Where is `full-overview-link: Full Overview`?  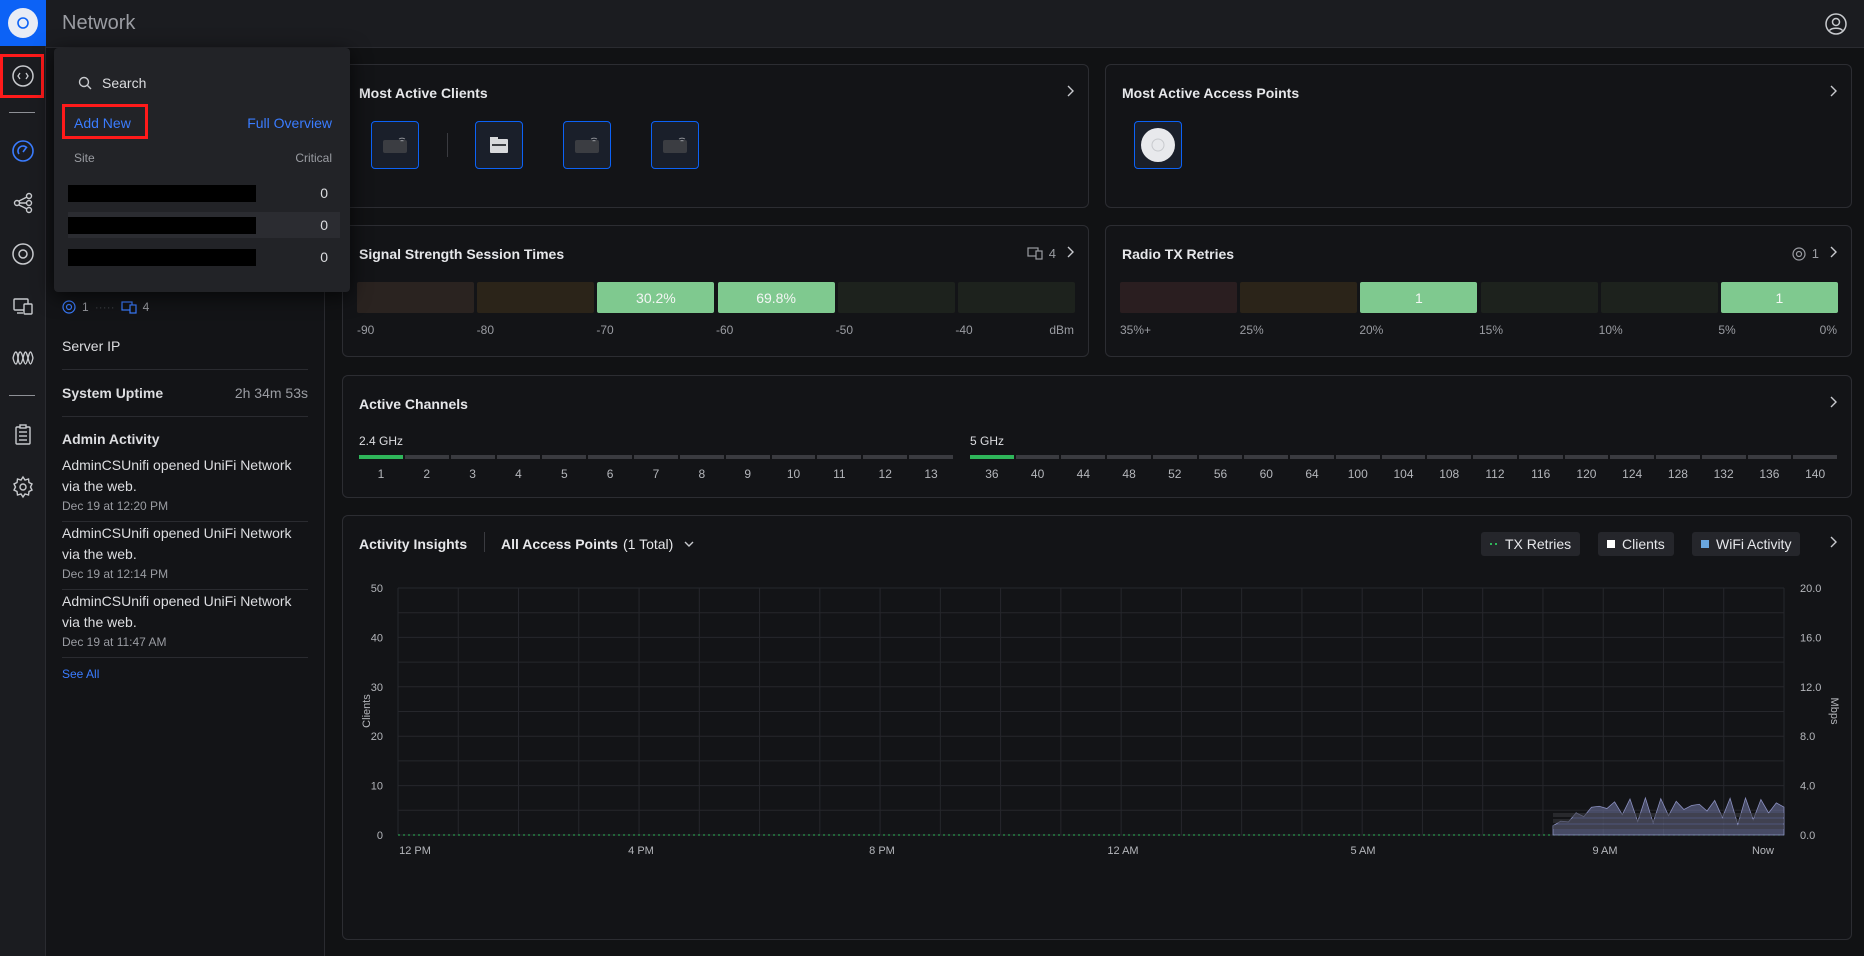 full-overview-link: Full Overview is located at coordinates (289, 123).